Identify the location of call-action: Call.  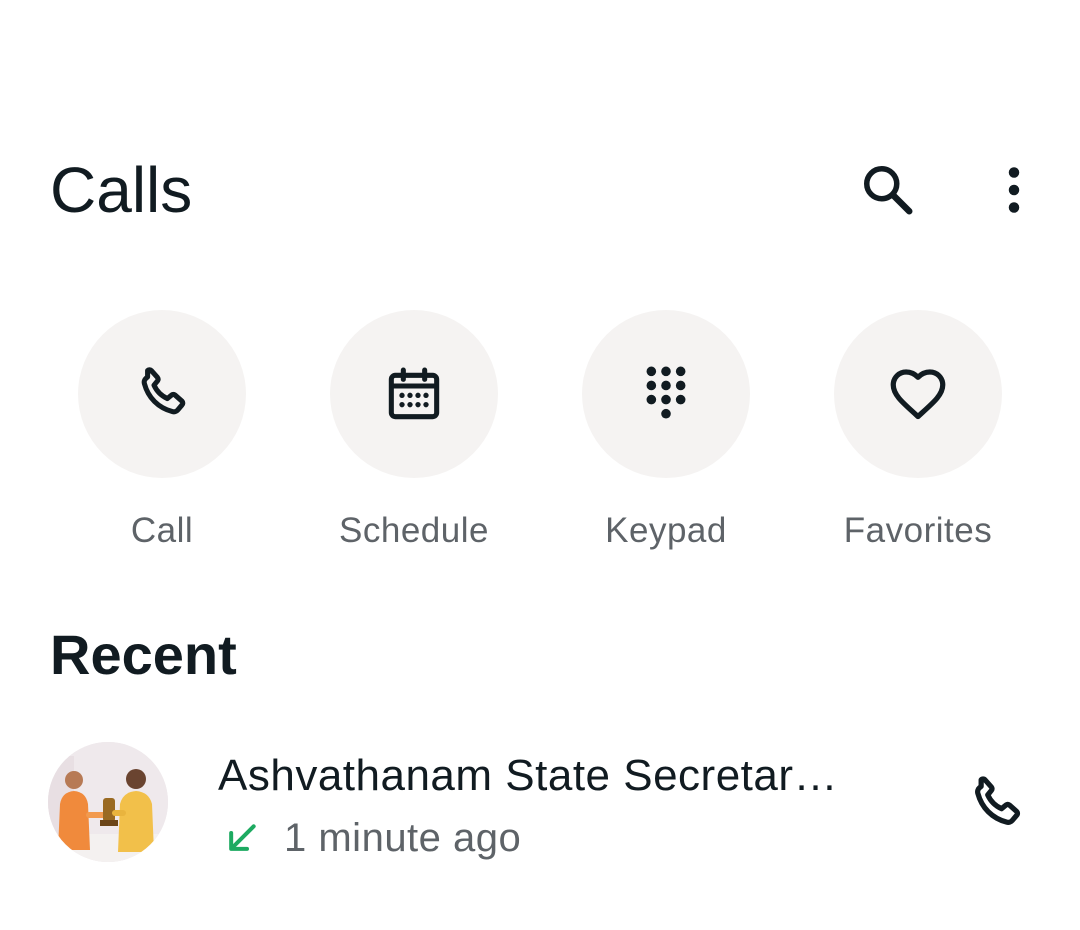
(162, 431).